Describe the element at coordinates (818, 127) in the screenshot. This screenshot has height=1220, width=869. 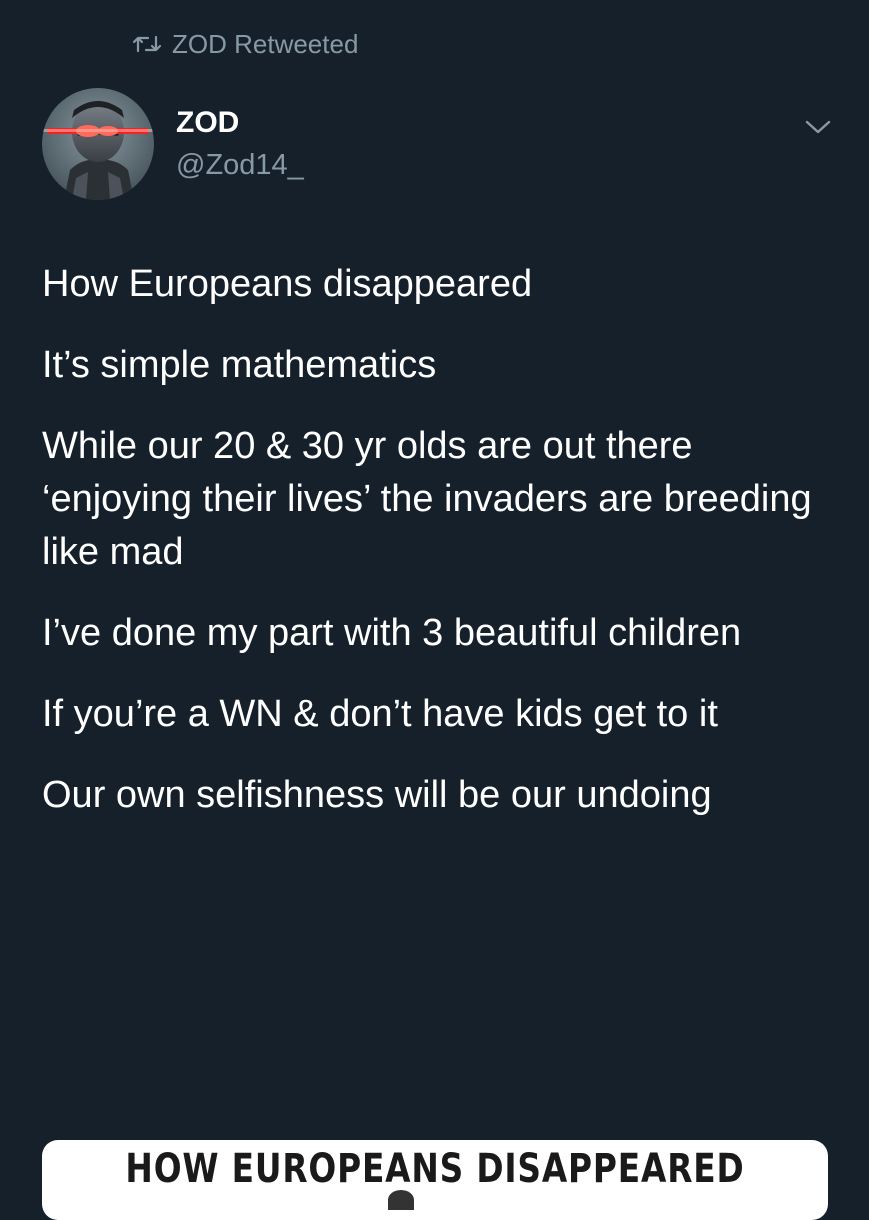
I see `chevron-down-icon` at that location.